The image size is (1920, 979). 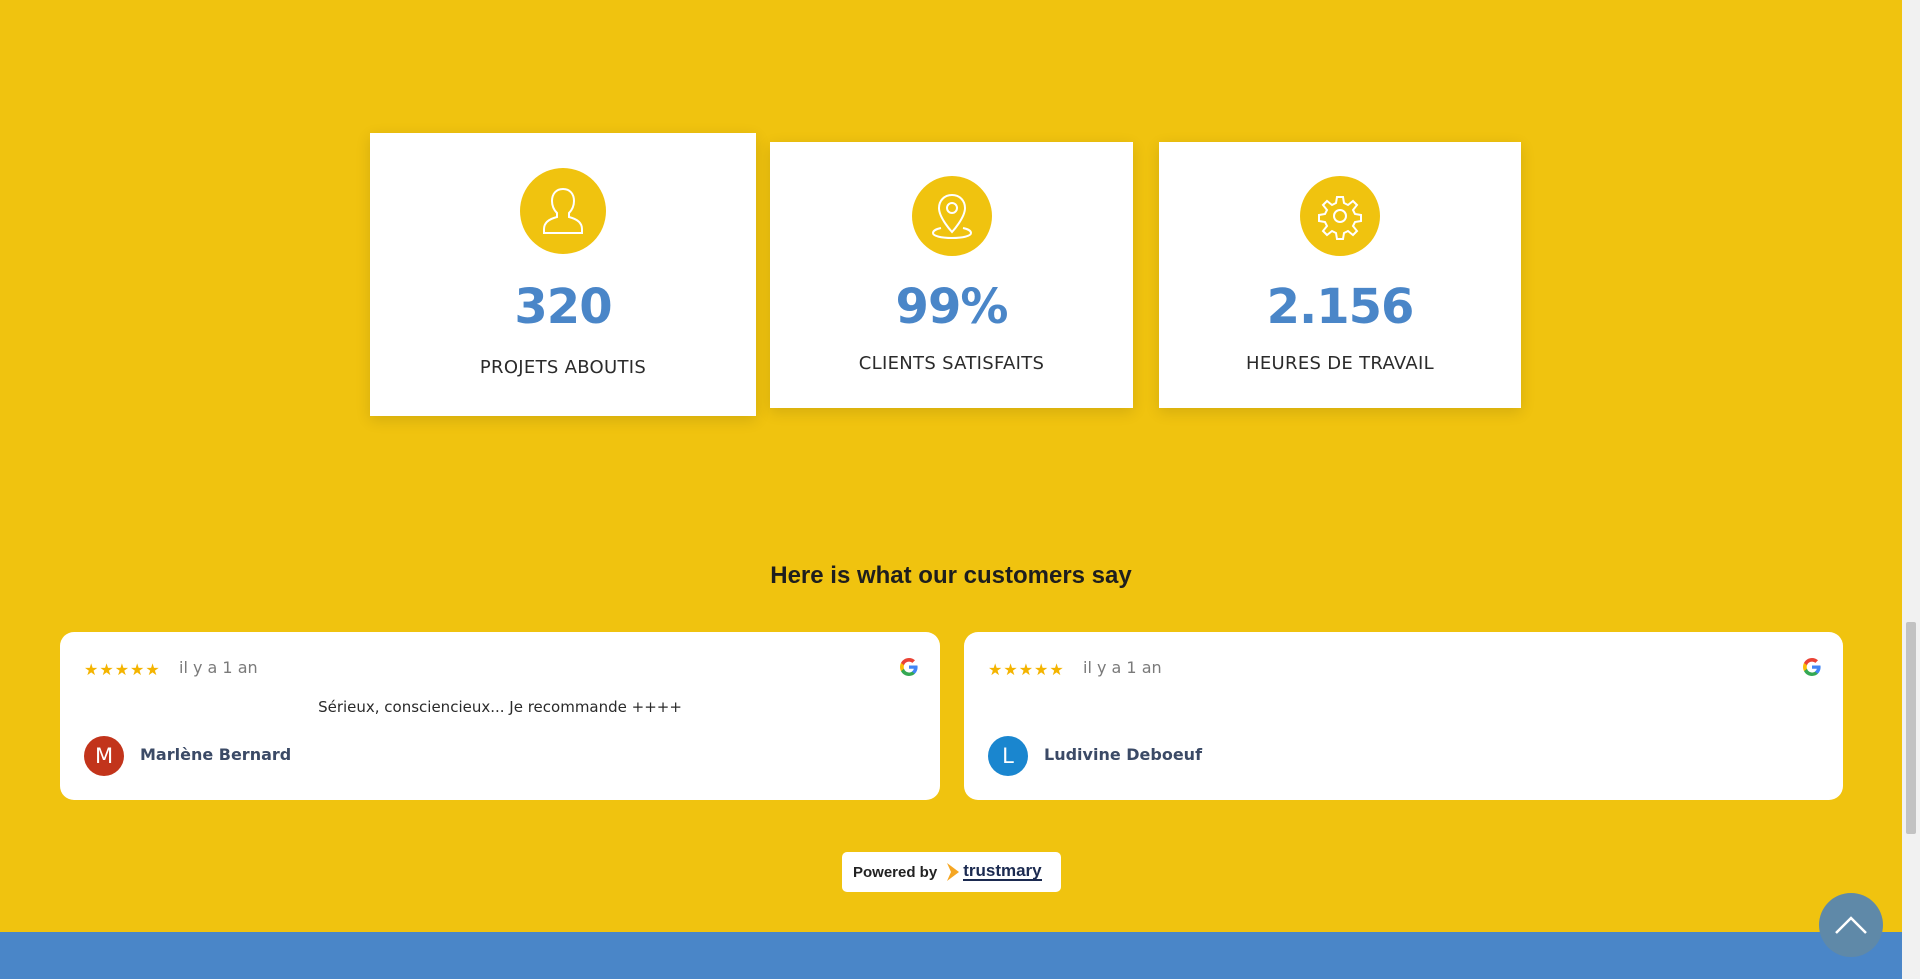 I want to click on stat-value: 320, so click(x=563, y=307).